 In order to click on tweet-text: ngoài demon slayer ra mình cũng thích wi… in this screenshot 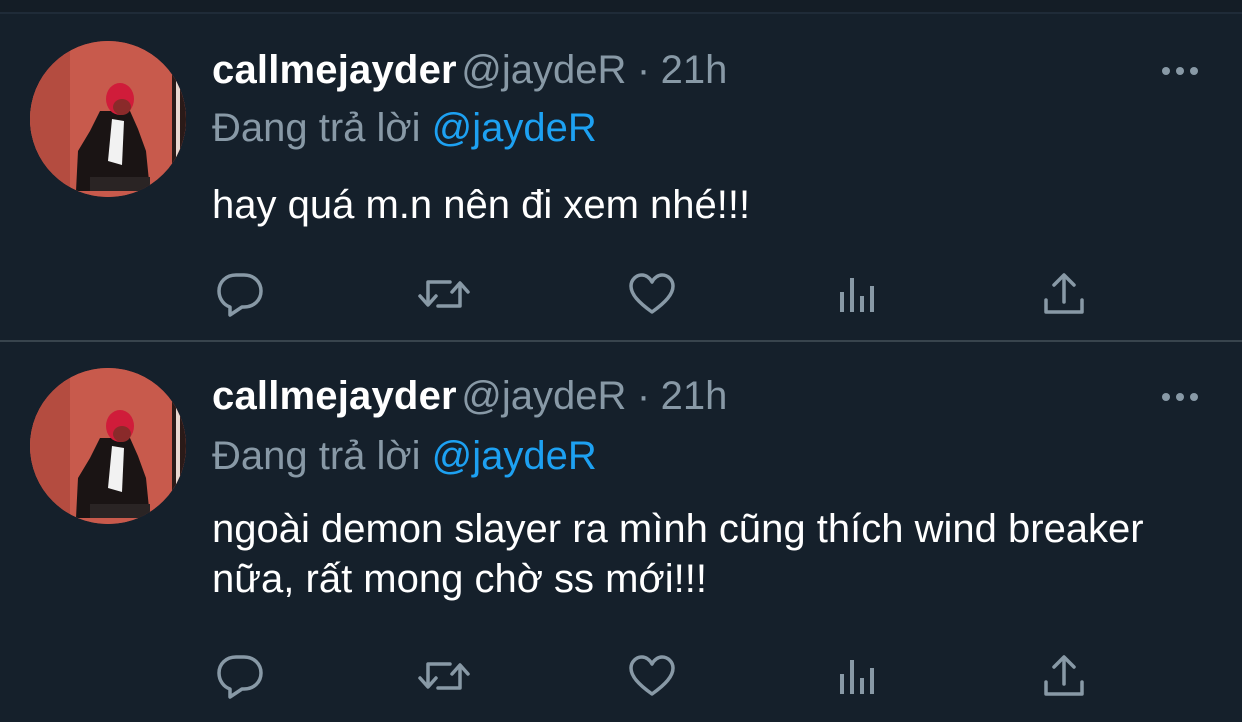, I will do `click(678, 554)`.